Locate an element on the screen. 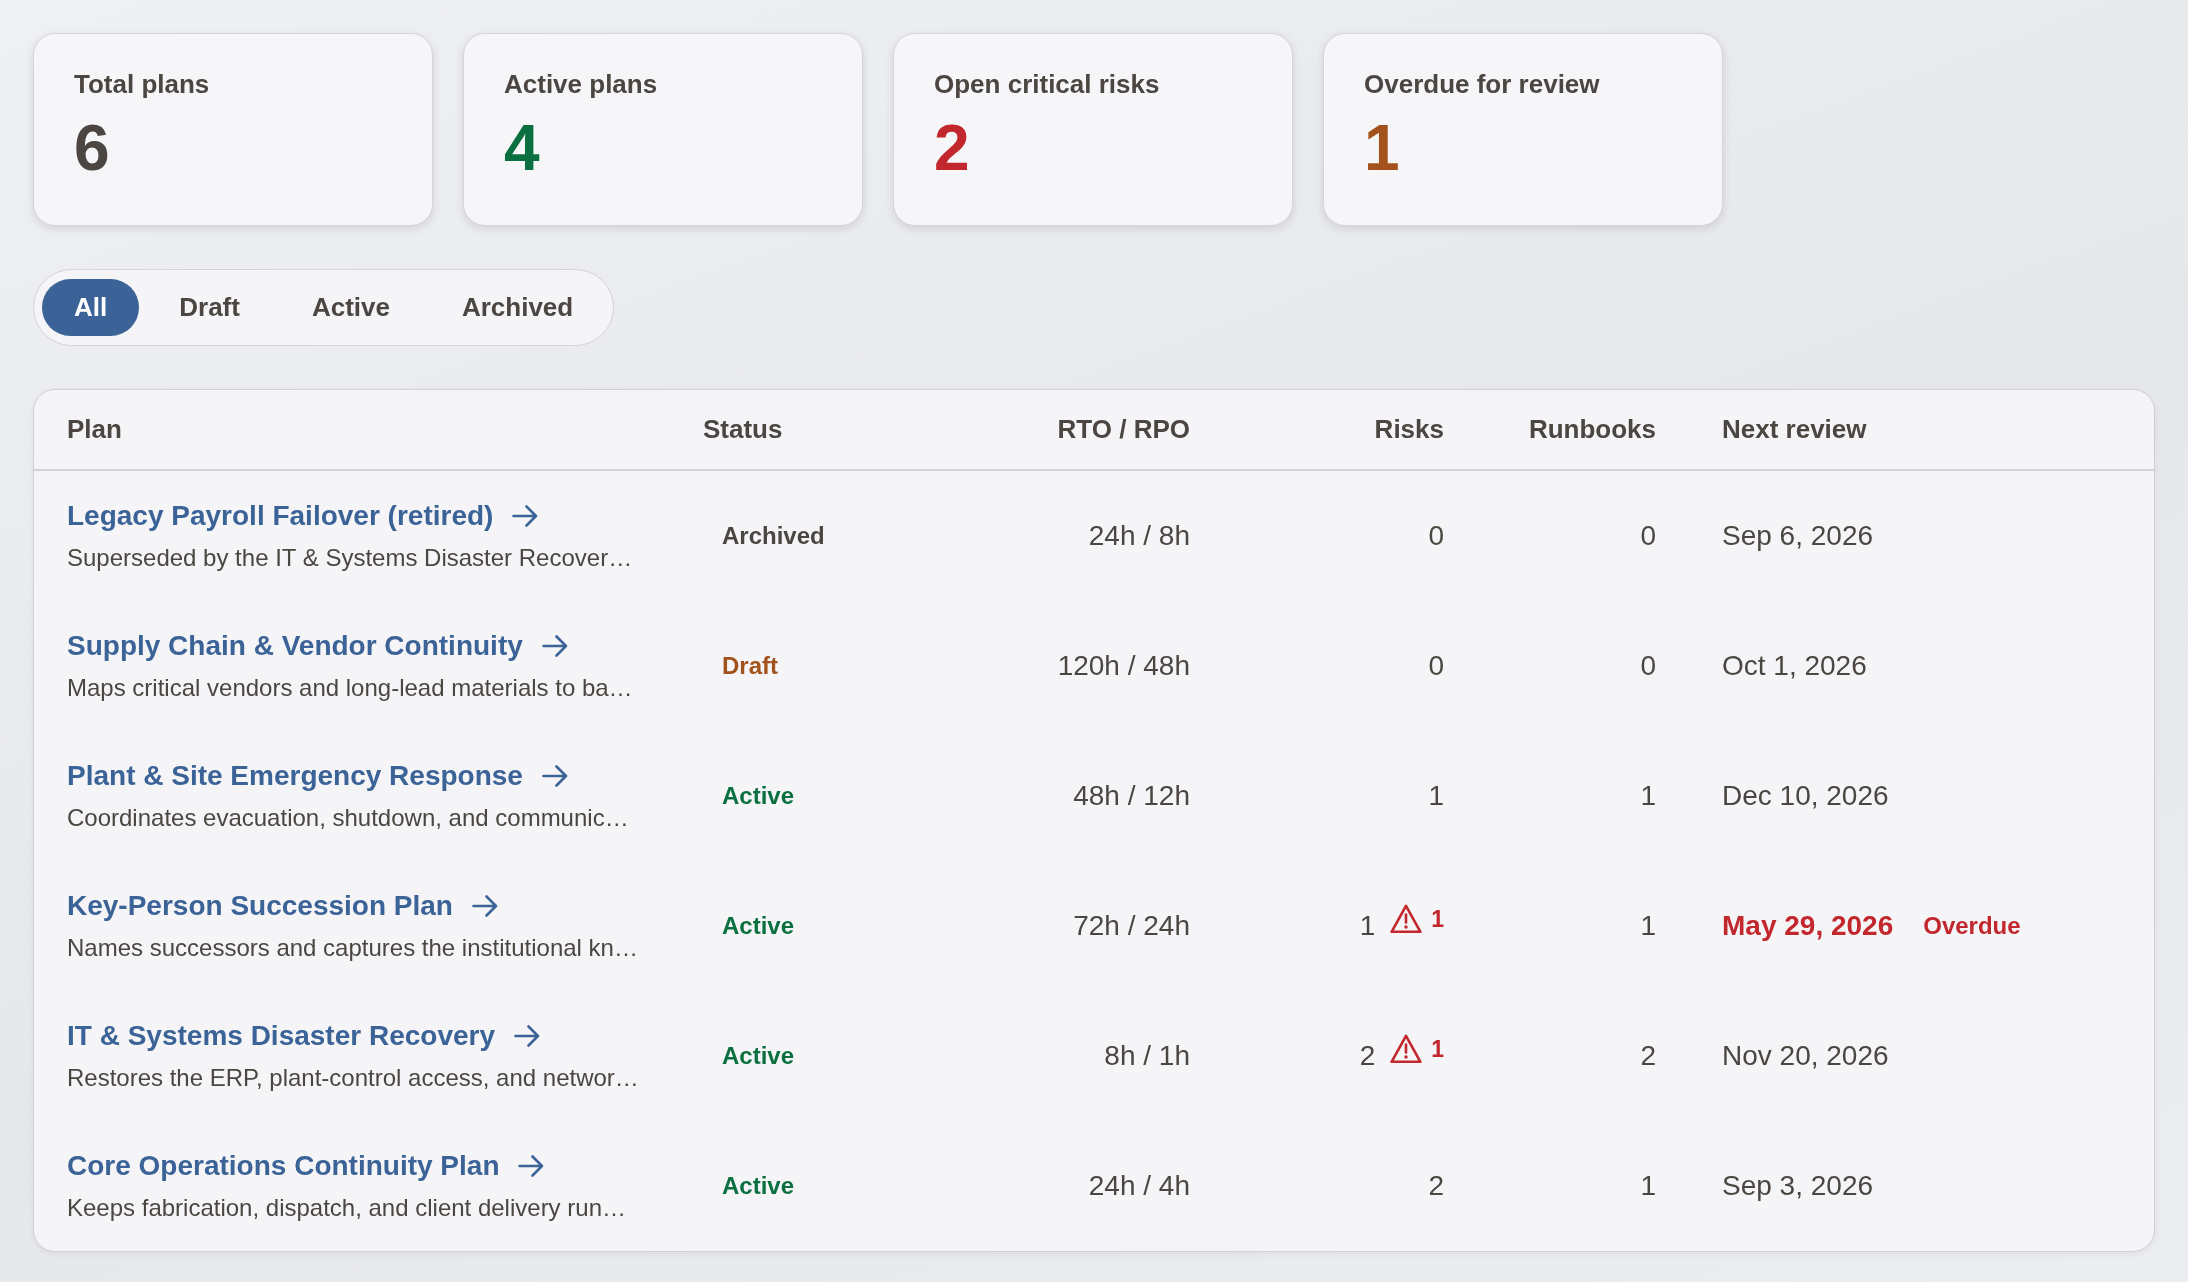  review-date: Sep 3, 2026 is located at coordinates (1798, 1186).